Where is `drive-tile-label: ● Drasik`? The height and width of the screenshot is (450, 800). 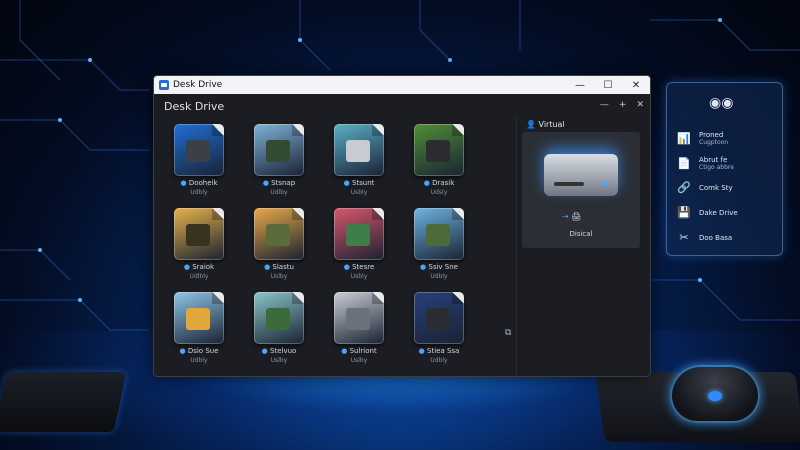 drive-tile-label: ● Drasik is located at coordinates (439, 183).